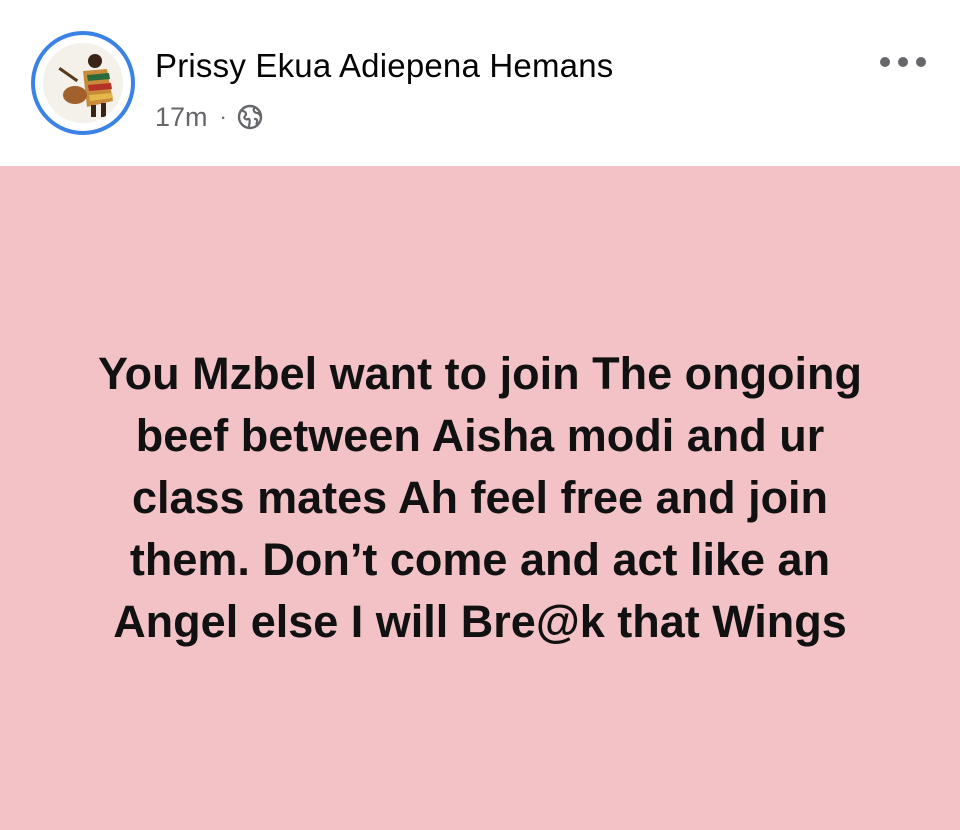  I want to click on avatar, so click(83, 83).